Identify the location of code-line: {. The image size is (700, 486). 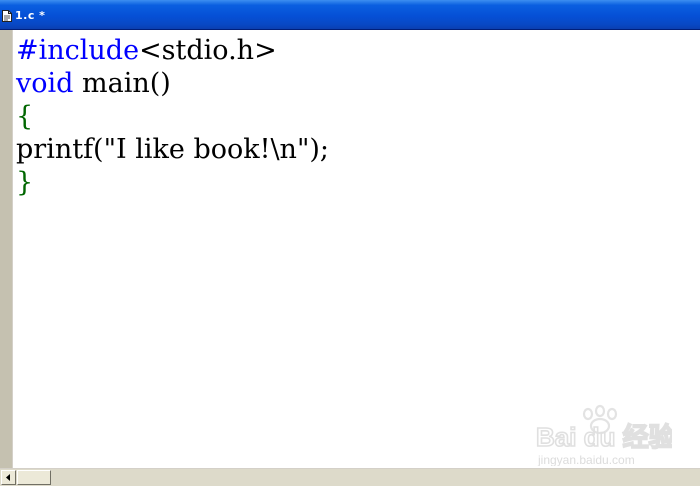
(172, 116).